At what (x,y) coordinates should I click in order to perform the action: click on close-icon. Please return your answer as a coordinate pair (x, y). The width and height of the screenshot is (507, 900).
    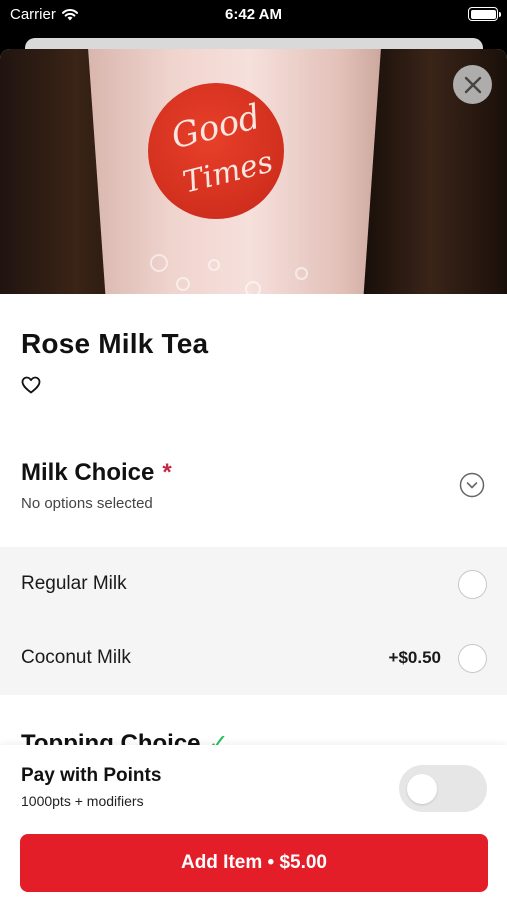
    Looking at the image, I should click on (472, 84).